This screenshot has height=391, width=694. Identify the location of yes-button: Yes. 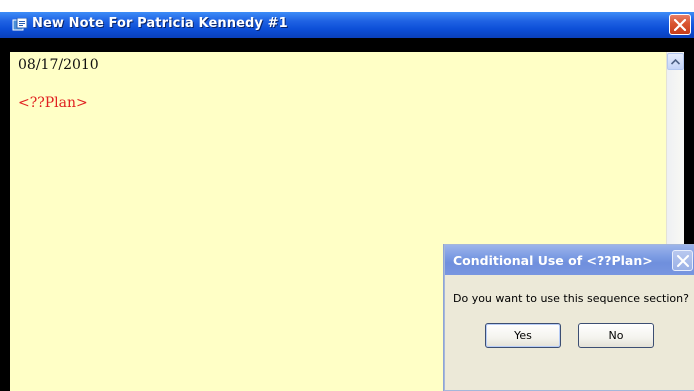
(523, 335).